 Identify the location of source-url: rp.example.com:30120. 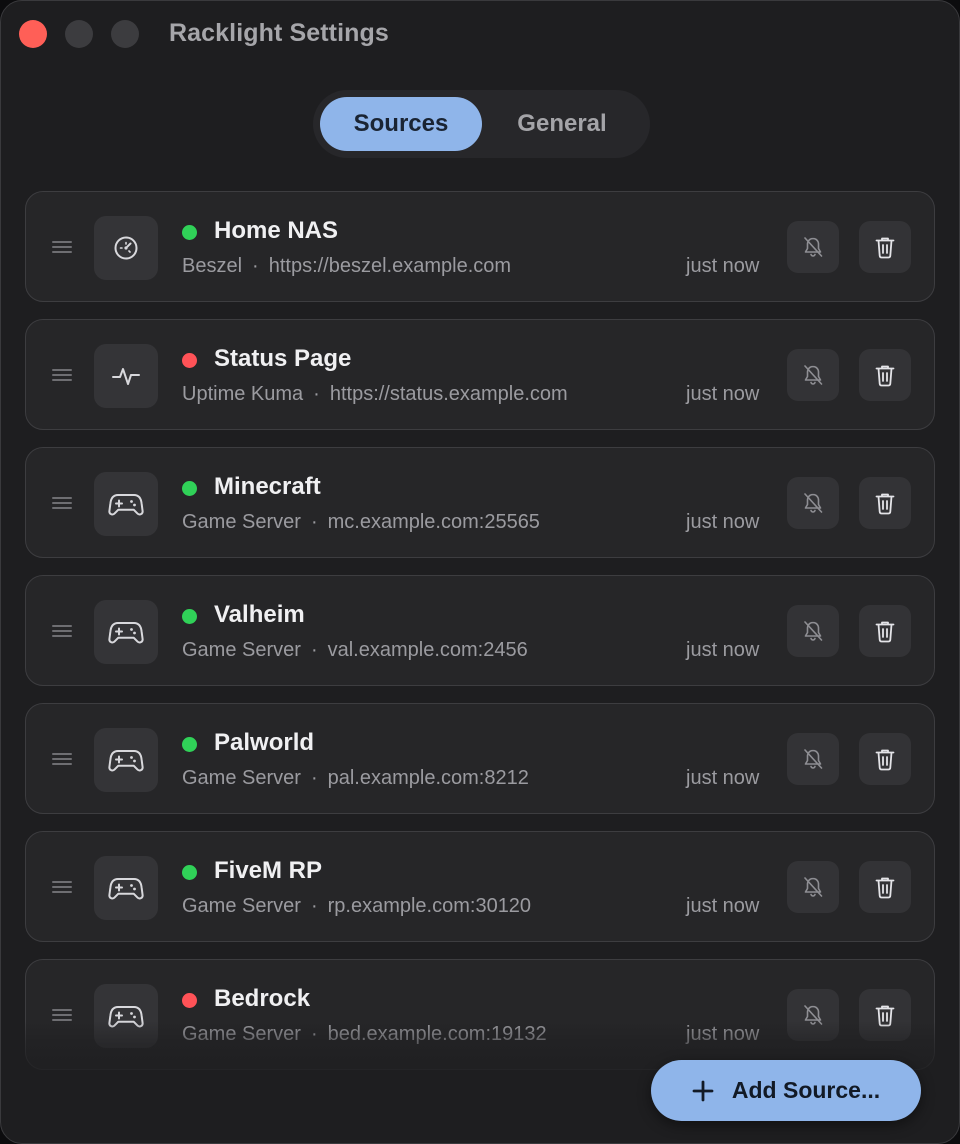
(429, 906).